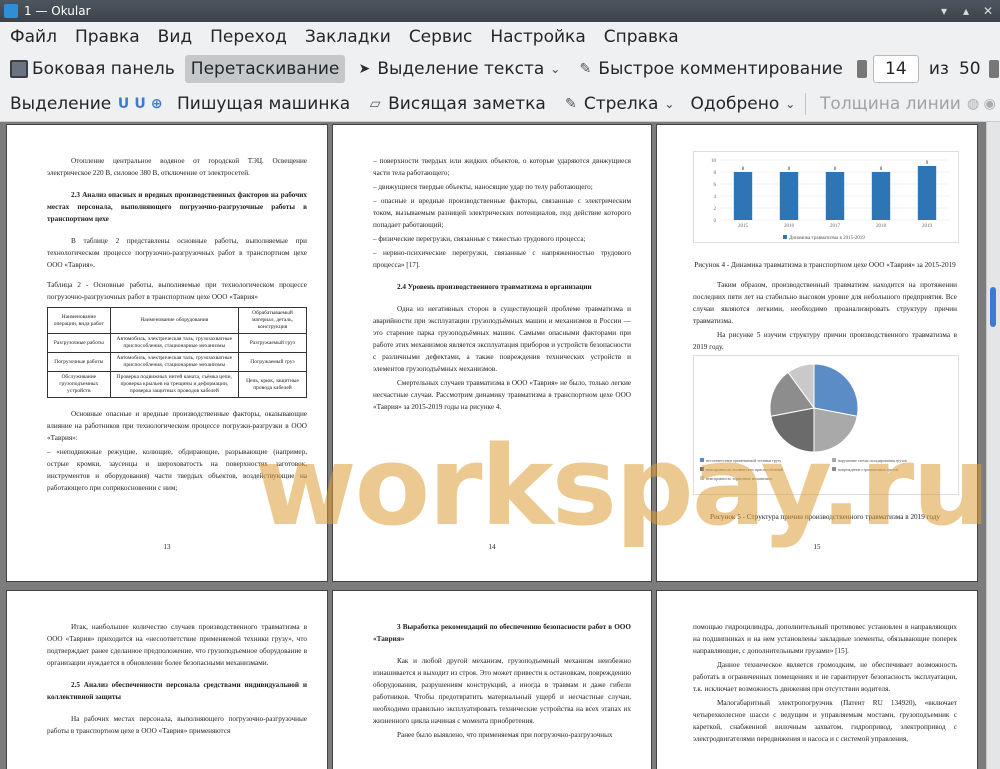 The width and height of the screenshot is (1000, 769). I want to click on popup-note-tool-button: ▱ Висящая заметка, so click(456, 104).